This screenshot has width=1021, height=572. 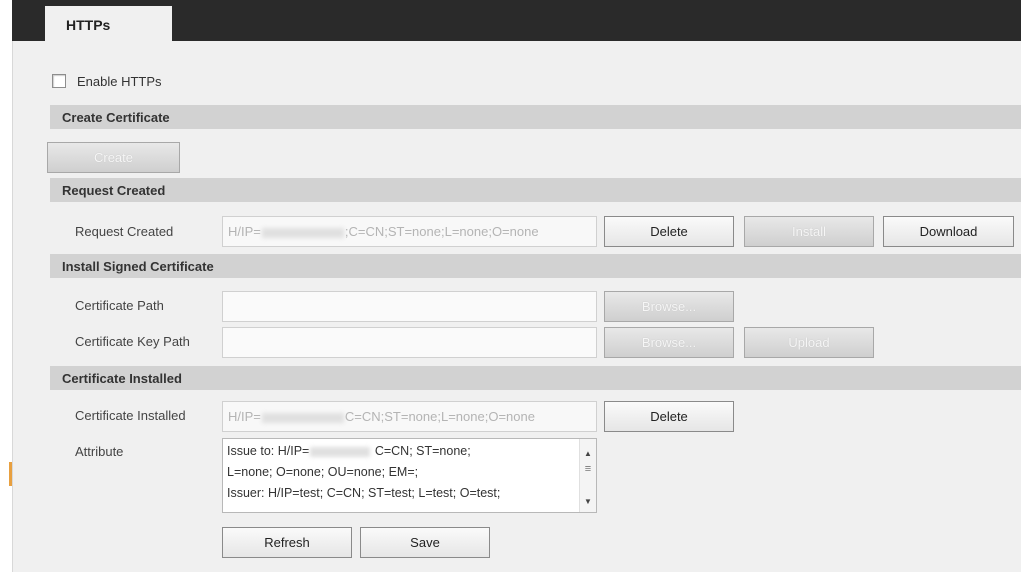 I want to click on certificate-path-label: Certificate Path, so click(x=119, y=305).